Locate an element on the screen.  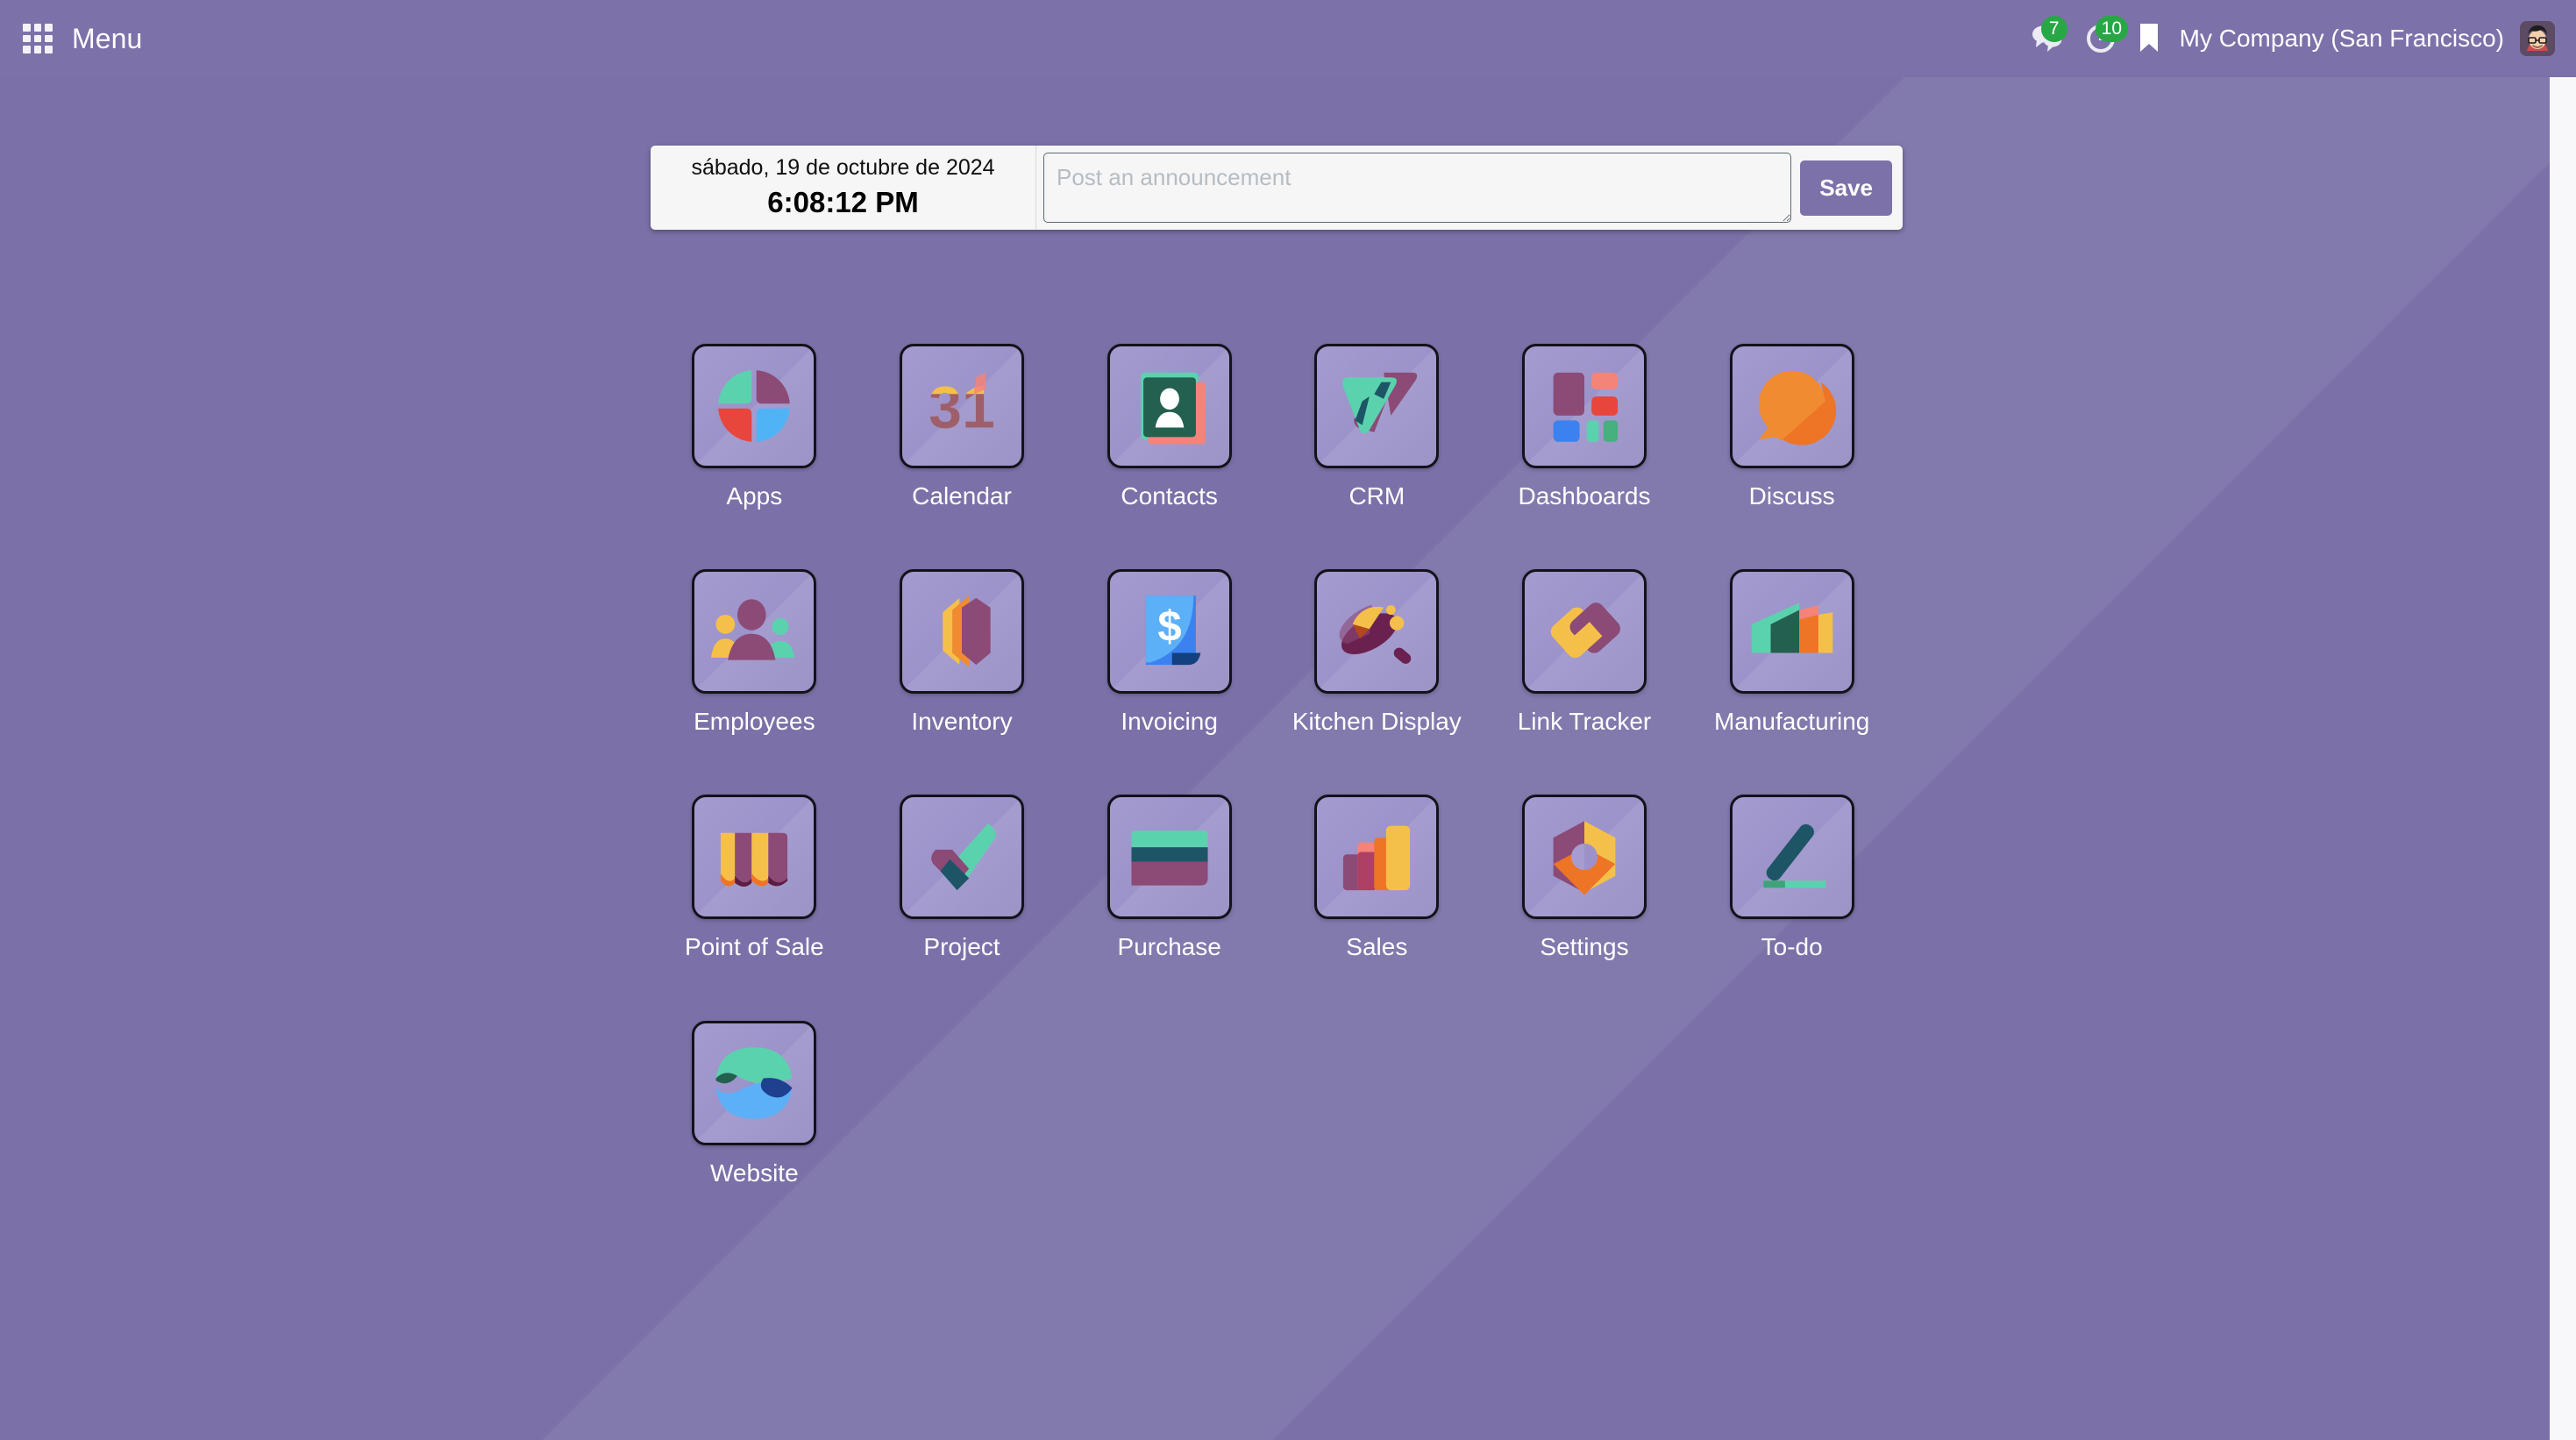
app-tile-dashboards: Dashboards is located at coordinates (1585, 427).